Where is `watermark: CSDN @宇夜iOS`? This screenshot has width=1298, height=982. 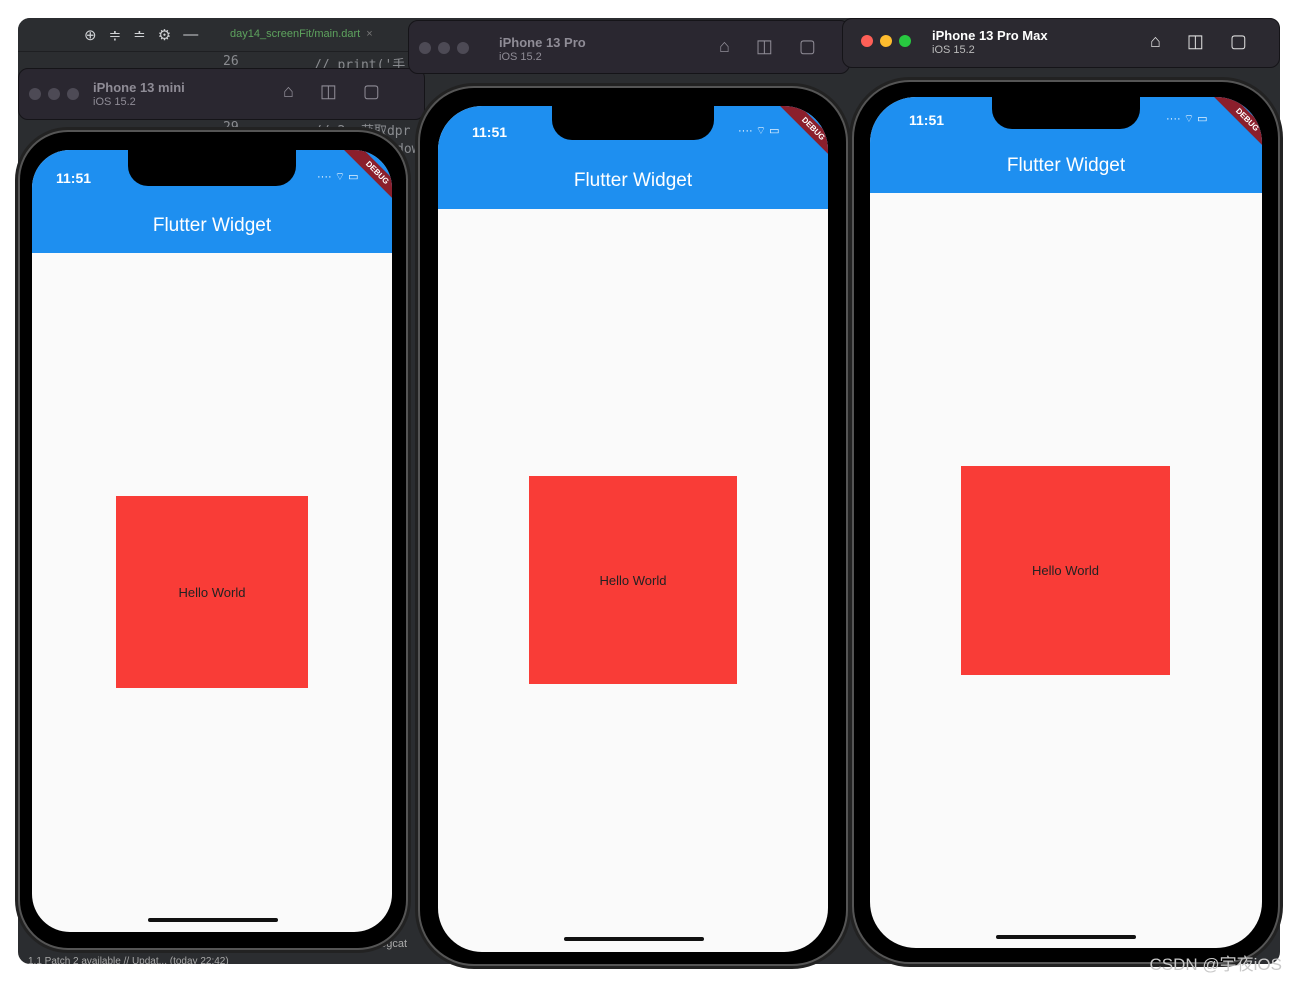 watermark: CSDN @宇夜iOS is located at coordinates (1216, 964).